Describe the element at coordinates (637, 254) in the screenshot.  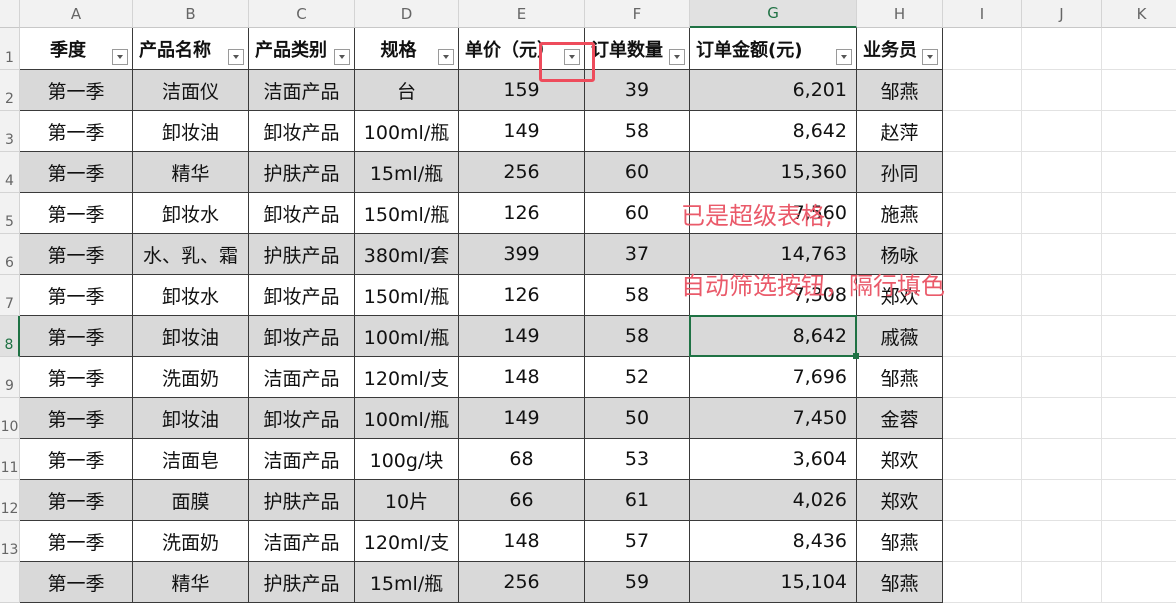
I see `table-cell: 37` at that location.